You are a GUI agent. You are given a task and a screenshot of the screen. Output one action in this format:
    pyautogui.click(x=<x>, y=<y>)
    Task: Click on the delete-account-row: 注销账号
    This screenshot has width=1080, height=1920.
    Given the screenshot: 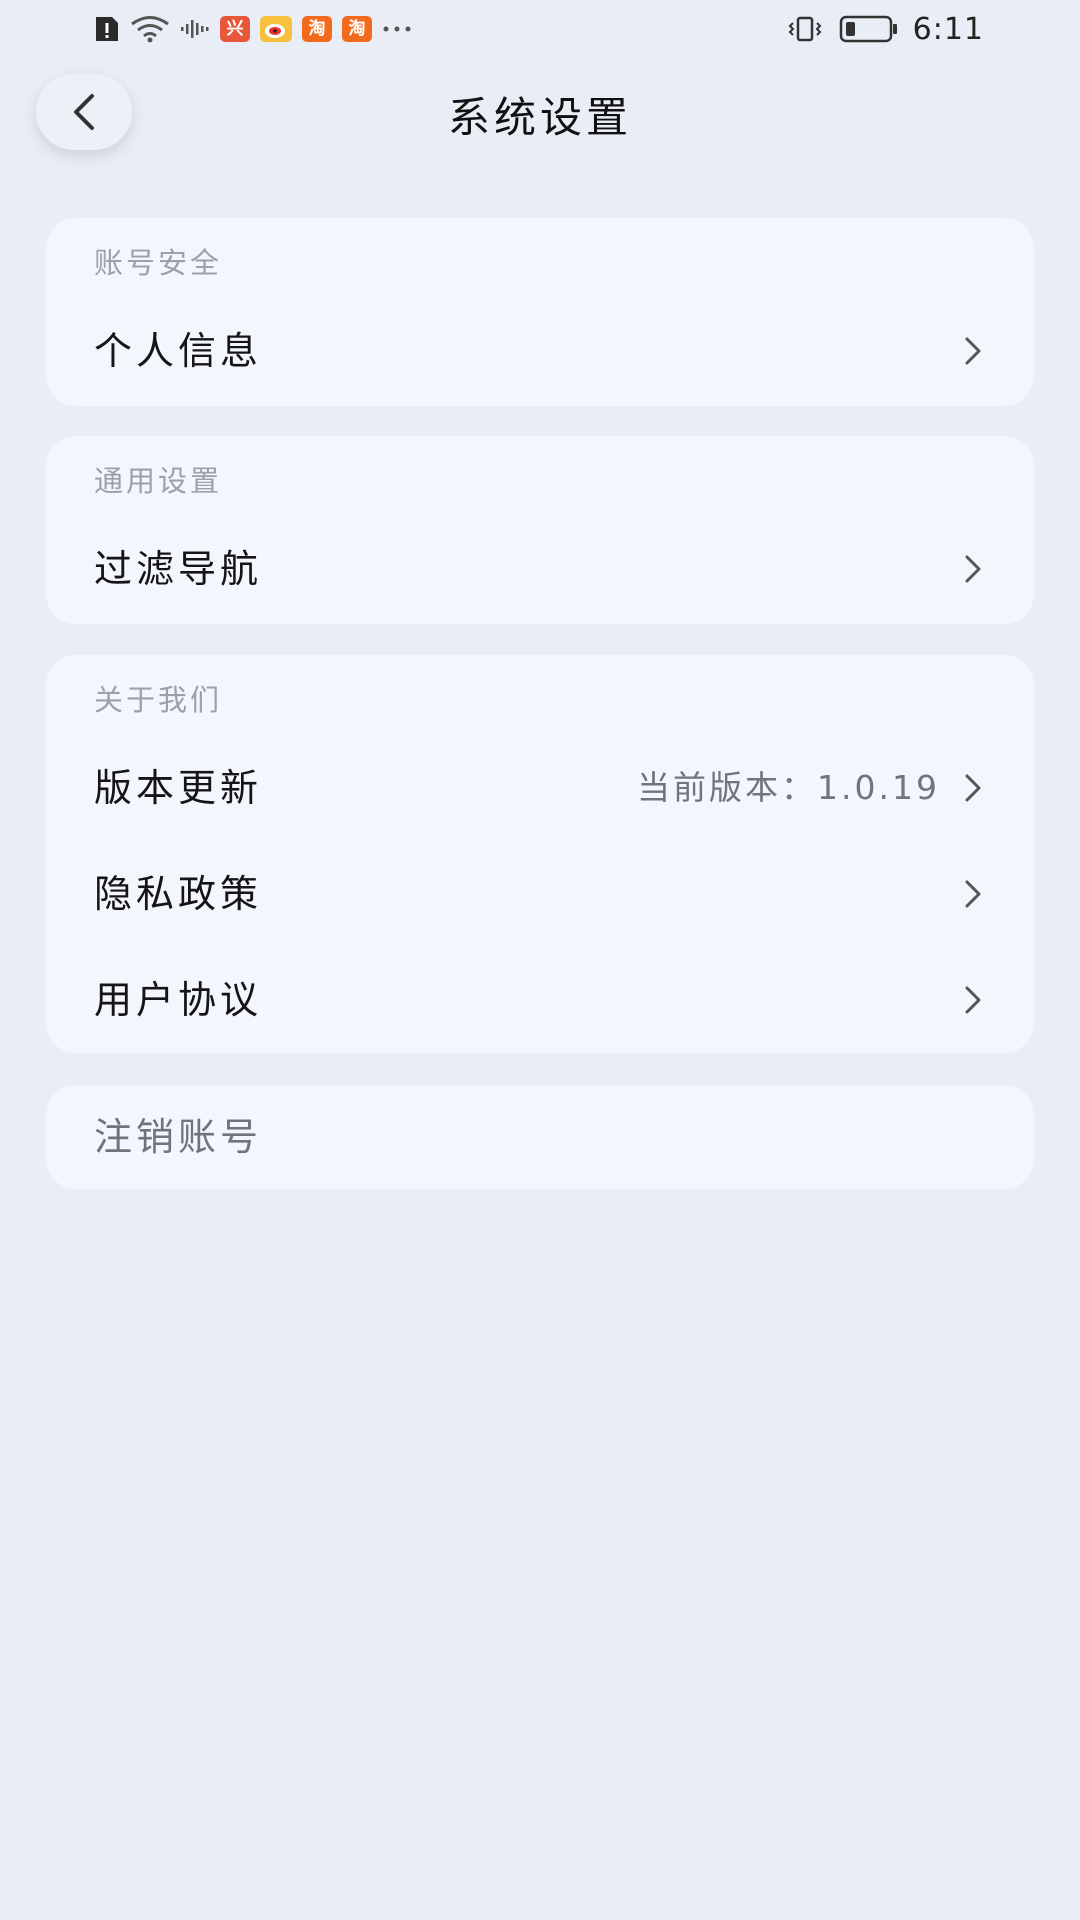 What is the action you would take?
    pyautogui.click(x=540, y=1137)
    